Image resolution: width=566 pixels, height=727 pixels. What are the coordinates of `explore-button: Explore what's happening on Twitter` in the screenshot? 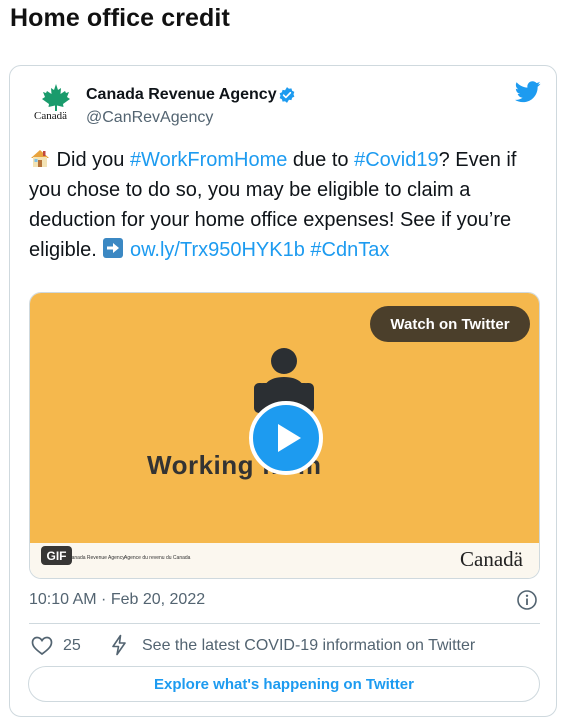 It's located at (284, 684).